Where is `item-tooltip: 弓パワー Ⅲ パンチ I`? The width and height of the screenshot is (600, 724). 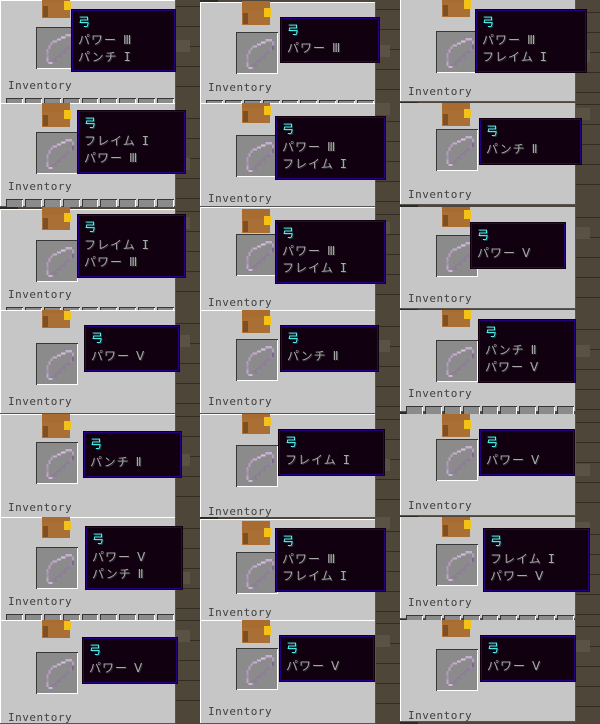
item-tooltip: 弓パワー Ⅲ パンチ I is located at coordinates (123, 40).